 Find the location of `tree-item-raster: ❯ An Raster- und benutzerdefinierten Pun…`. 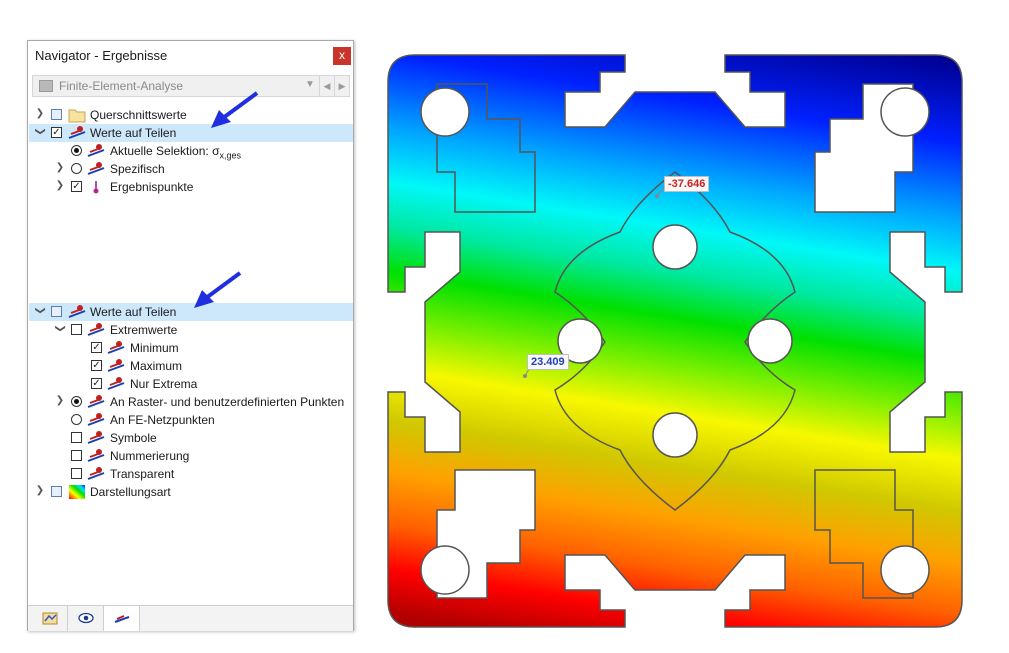

tree-item-raster: ❯ An Raster- und benutzerdefinierten Pun… is located at coordinates (191, 402).